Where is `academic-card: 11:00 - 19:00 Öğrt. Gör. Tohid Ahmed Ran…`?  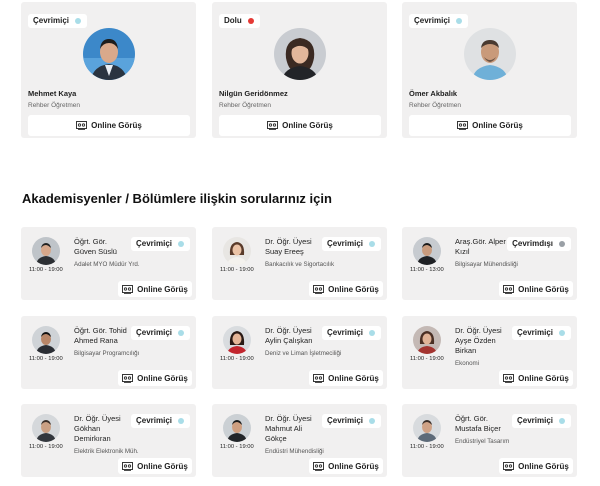 academic-card: 11:00 - 19:00 Öğrt. Gör. Tohid Ahmed Ran… is located at coordinates (108, 352).